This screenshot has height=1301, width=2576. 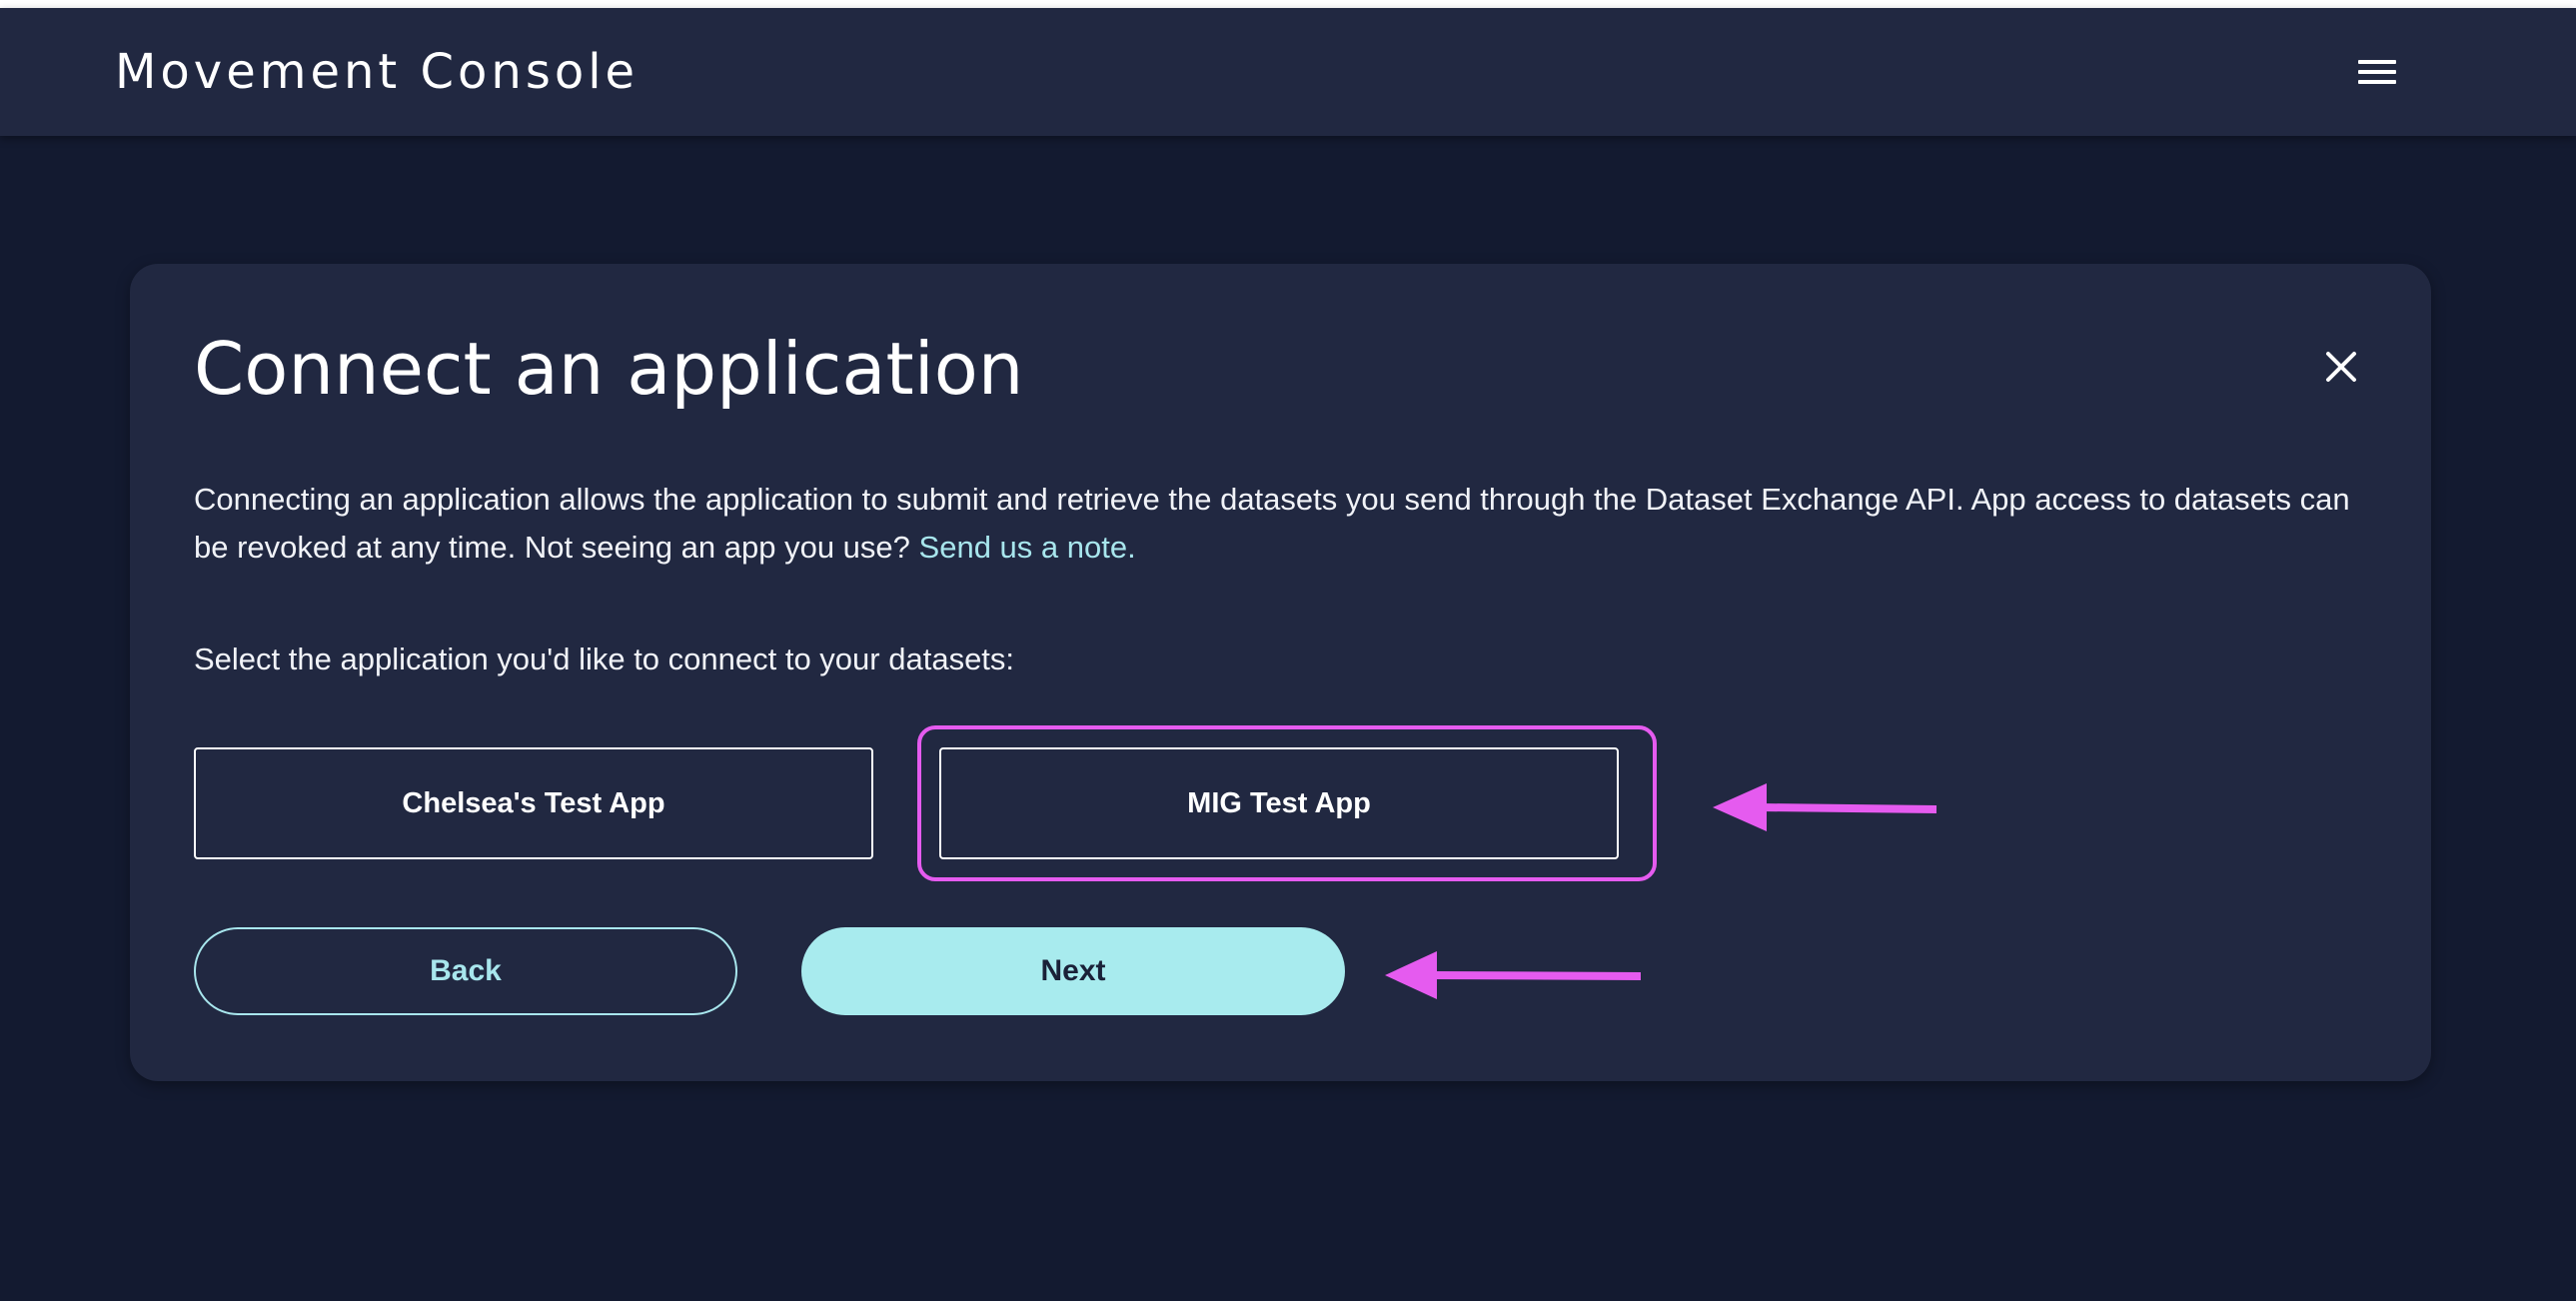 I want to click on app-header: Movement Console, so click(x=1288, y=72).